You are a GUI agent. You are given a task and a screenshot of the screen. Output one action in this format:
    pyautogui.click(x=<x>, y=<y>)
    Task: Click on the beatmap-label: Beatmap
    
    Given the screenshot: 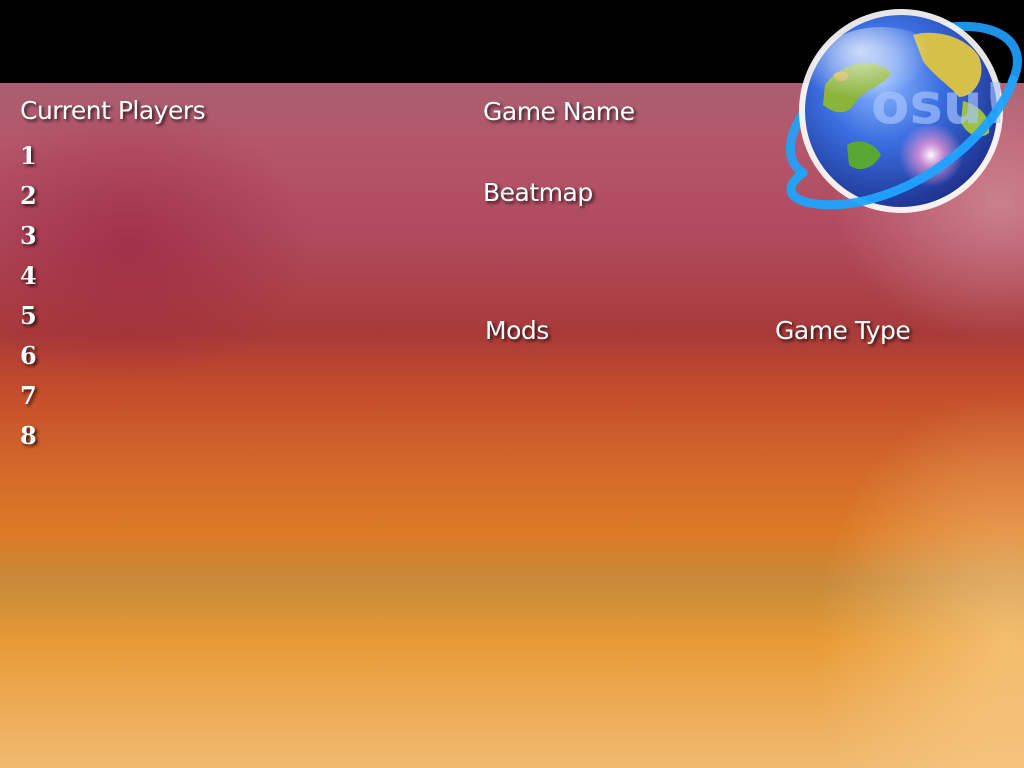 What is the action you would take?
    pyautogui.click(x=538, y=192)
    